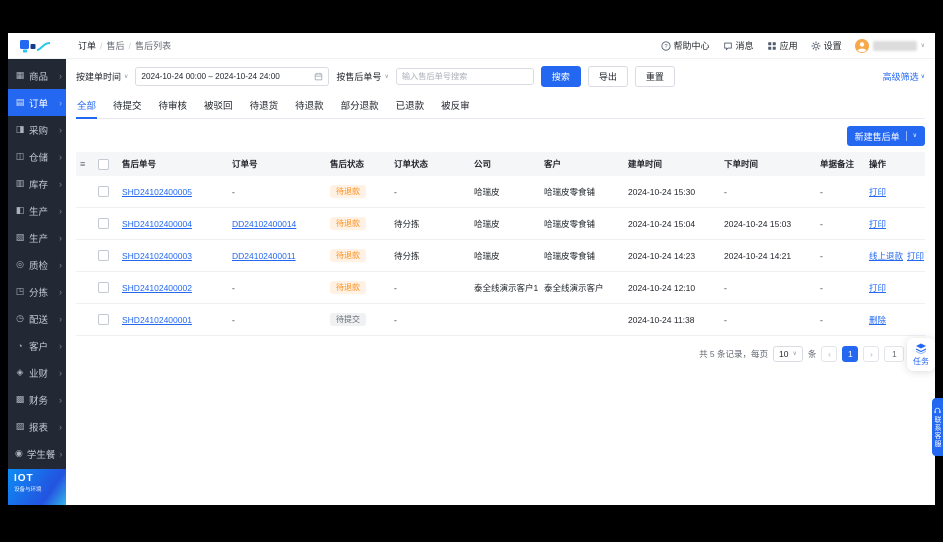 This screenshot has width=943, height=542. I want to click on aftersale-code-link: SHD24102400002, so click(157, 288).